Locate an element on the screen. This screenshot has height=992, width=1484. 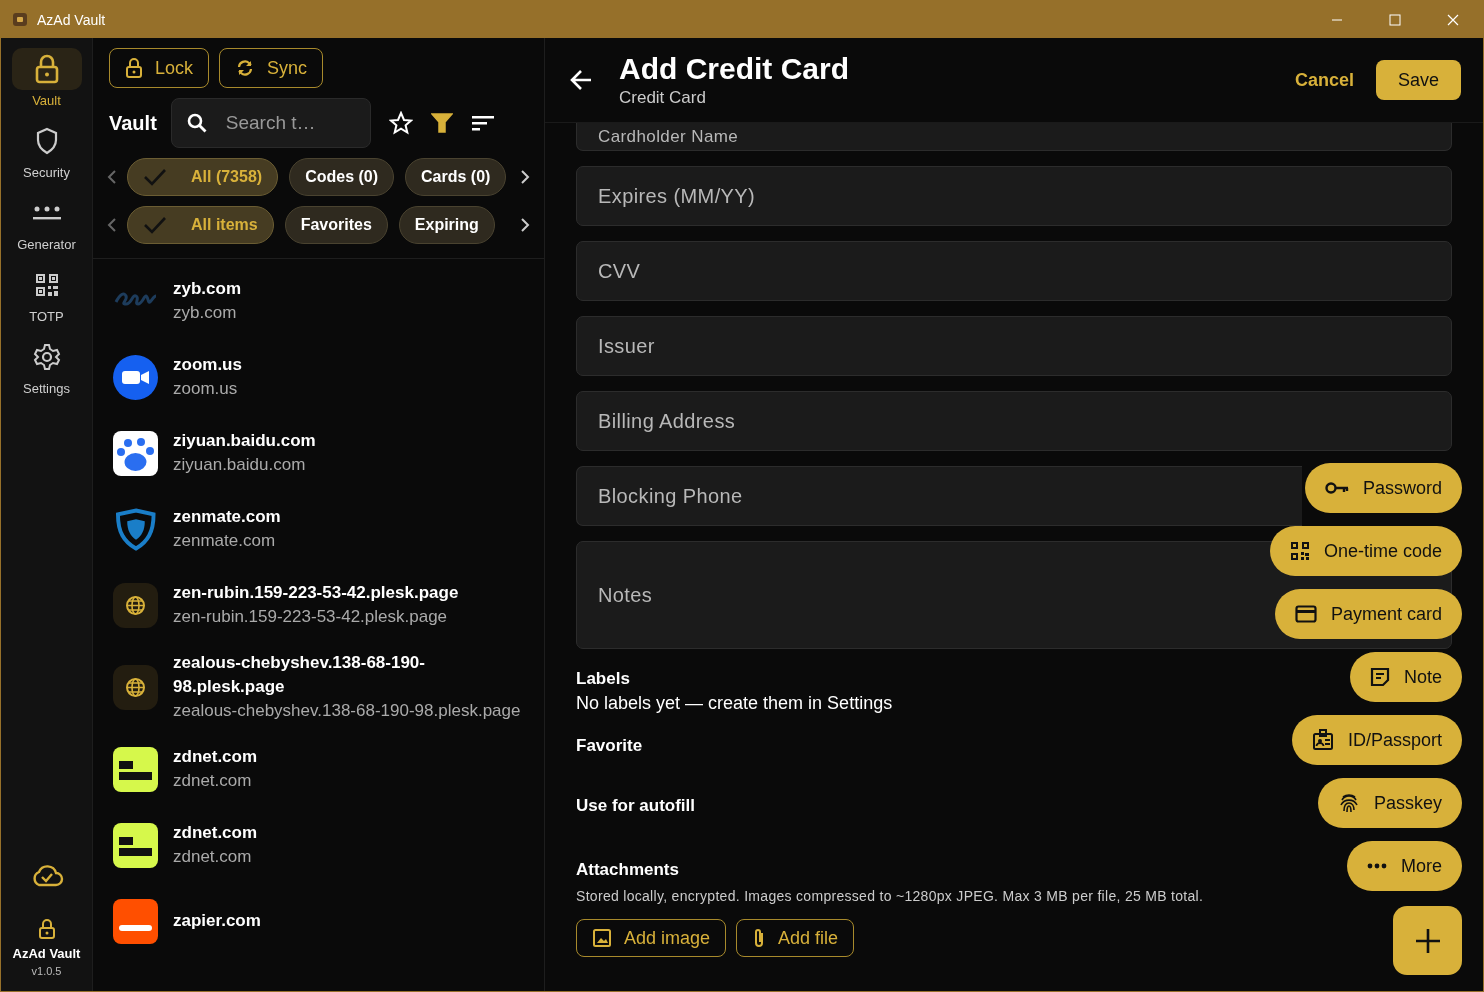
add-button is located at coordinates (1427, 940).